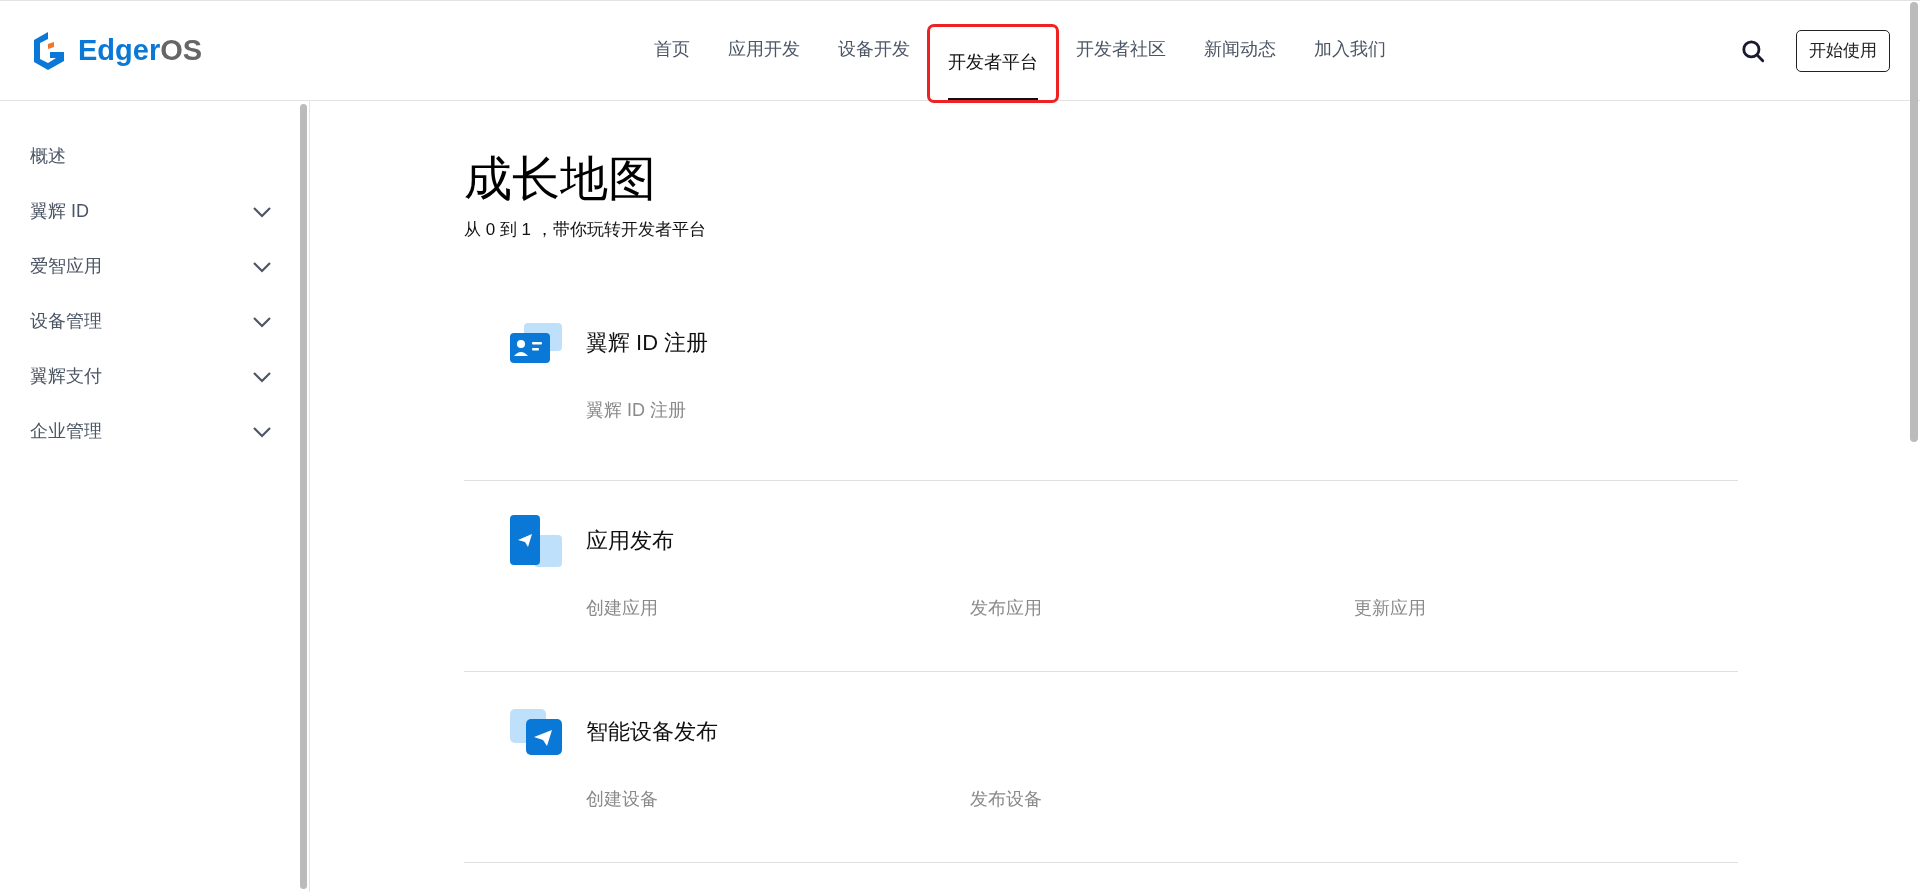  Describe the element at coordinates (1162, 608) in the screenshot. I see `section-link: 发布应用` at that location.